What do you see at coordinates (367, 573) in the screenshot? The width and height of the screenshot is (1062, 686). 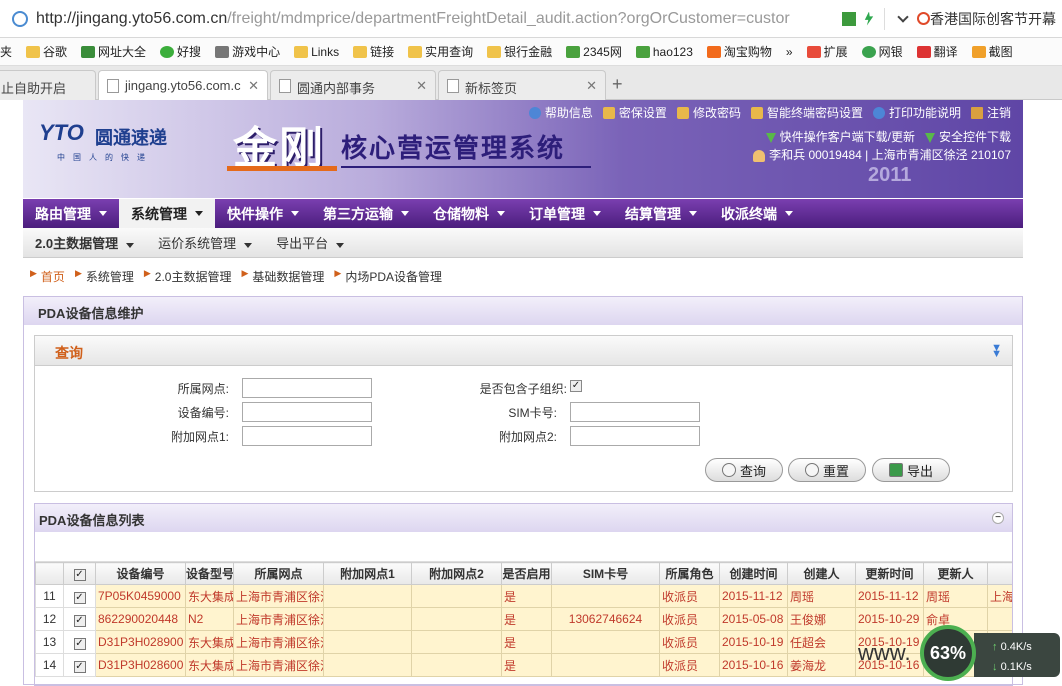 I see `column-header: 附加网点1` at bounding box center [367, 573].